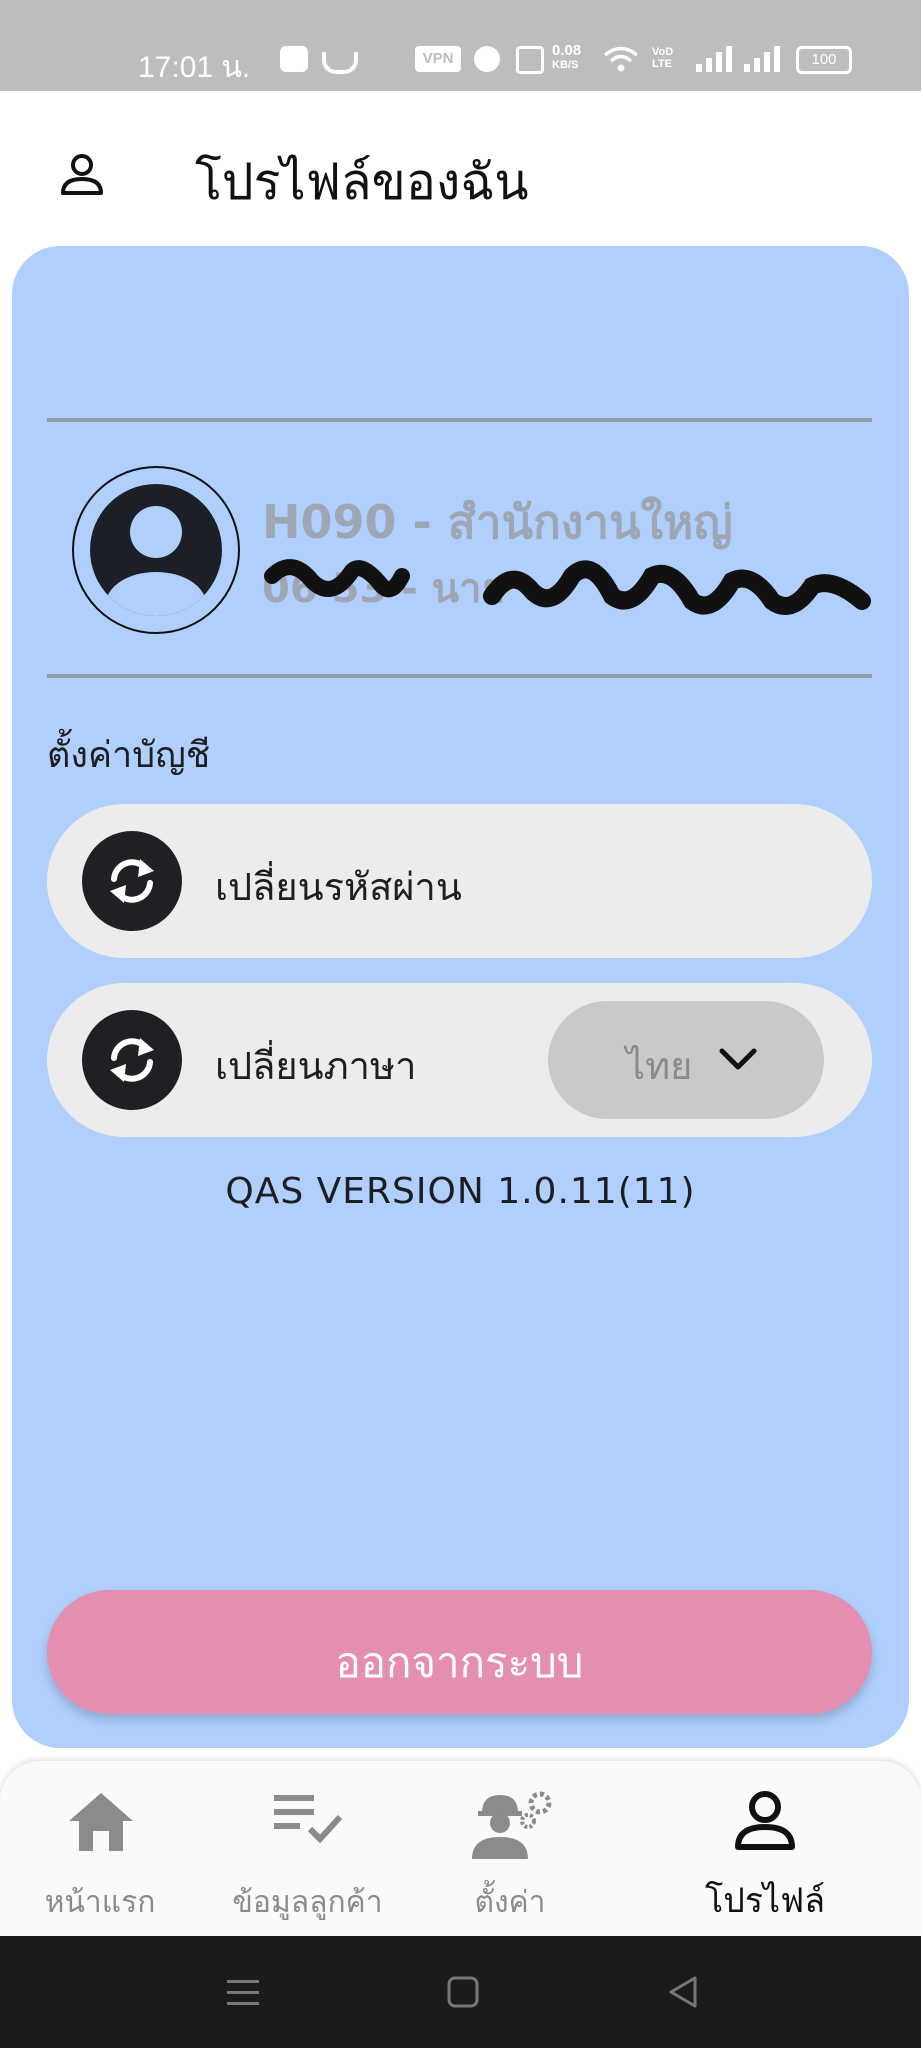 The height and width of the screenshot is (2048, 921). Describe the element at coordinates (362, 182) in the screenshot. I see `page-title: โปรไฟล์ของฉัน` at that location.